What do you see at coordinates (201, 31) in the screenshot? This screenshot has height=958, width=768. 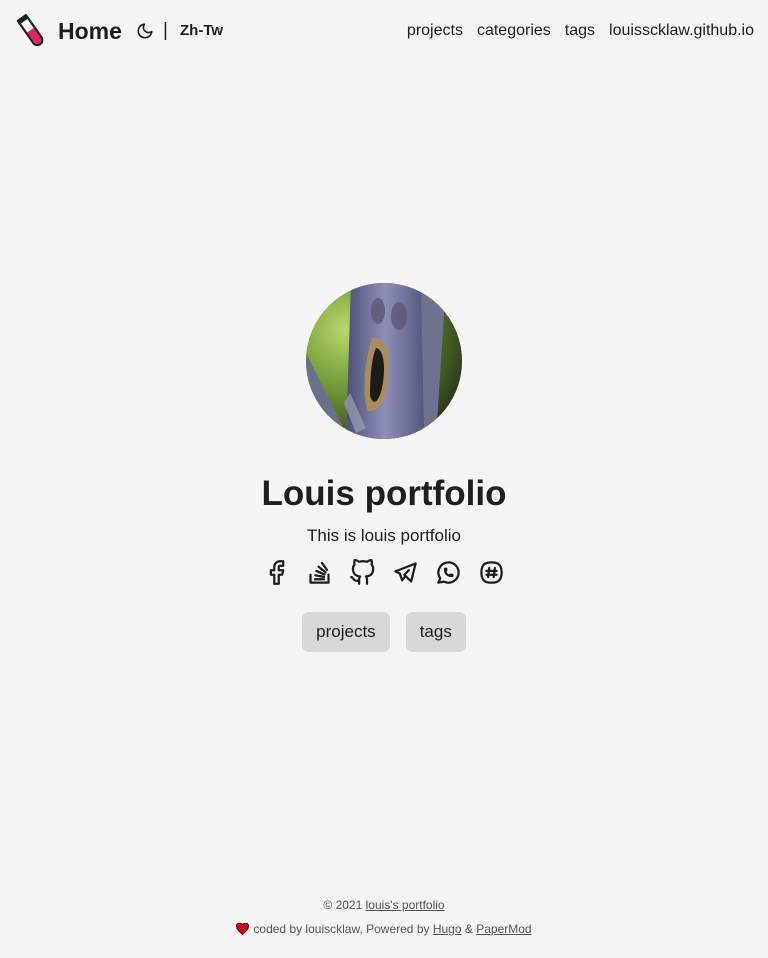 I see `language-switch-link: Zh-Tw` at bounding box center [201, 31].